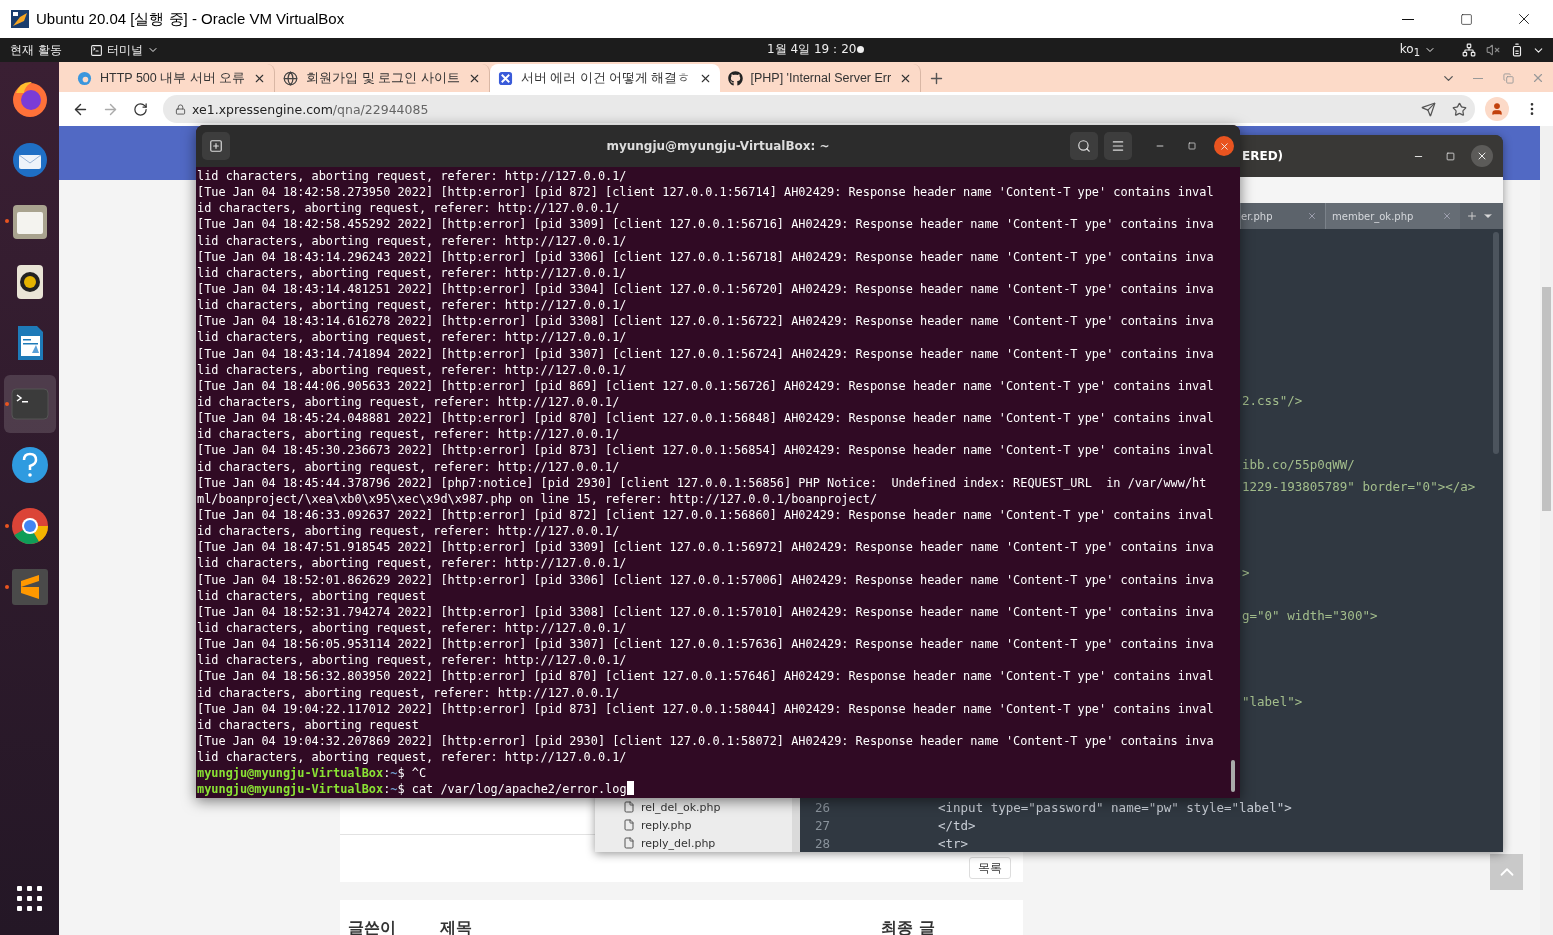 The height and width of the screenshot is (935, 1553). What do you see at coordinates (1310, 615) in the screenshot?
I see `code-text: g="0" width="300">` at bounding box center [1310, 615].